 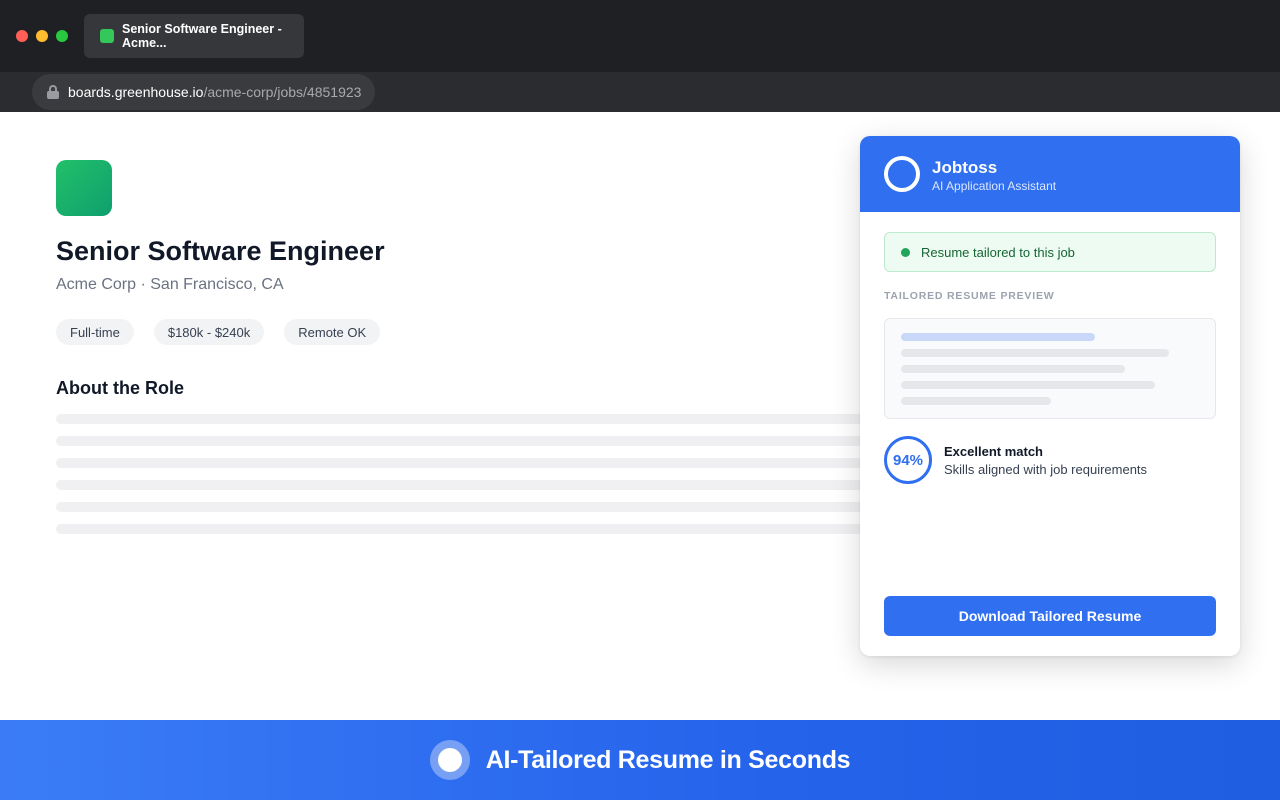 What do you see at coordinates (42, 36) in the screenshot?
I see `minimize-window-button` at bounding box center [42, 36].